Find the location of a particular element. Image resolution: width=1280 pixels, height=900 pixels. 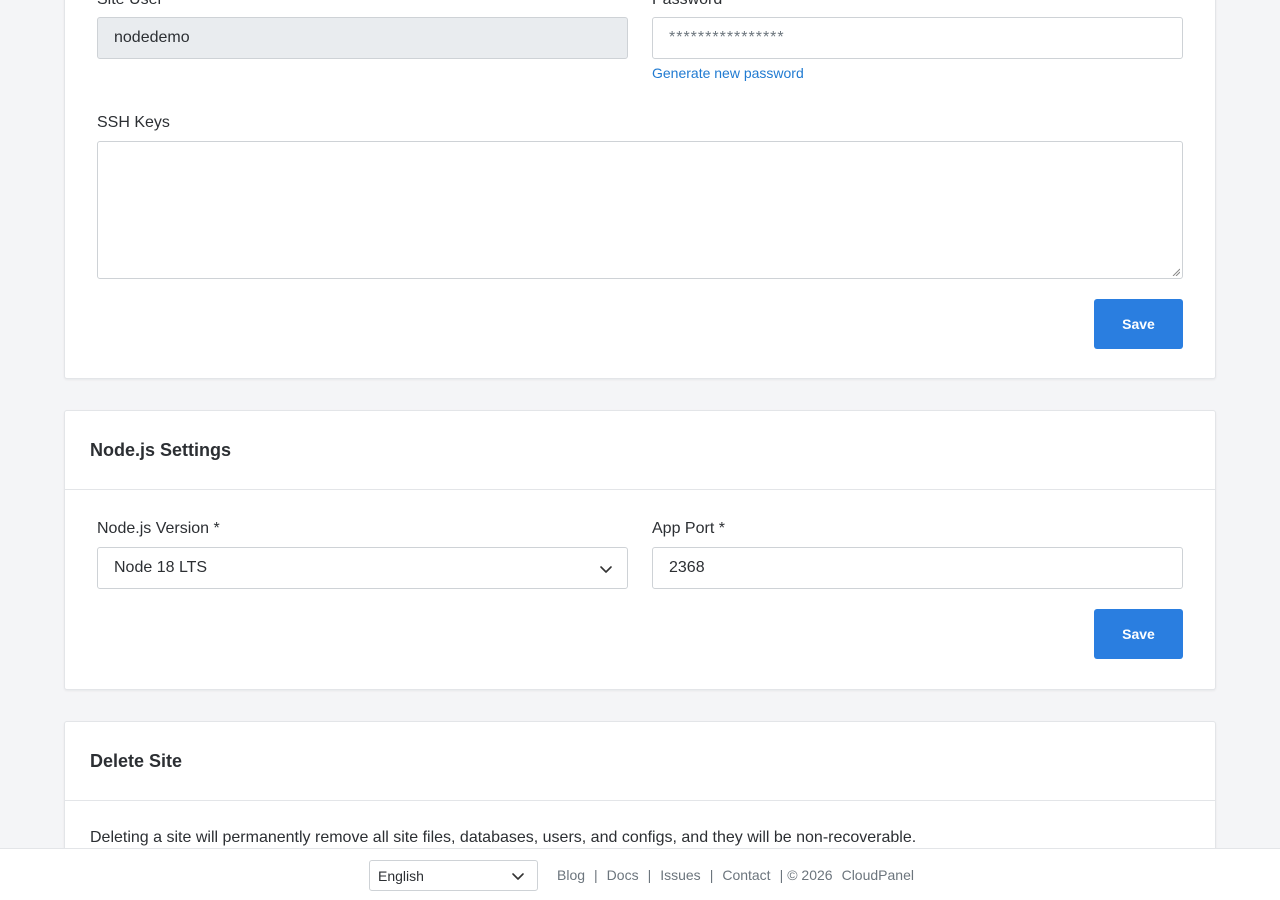

password-label: Password is located at coordinates (687, 4).